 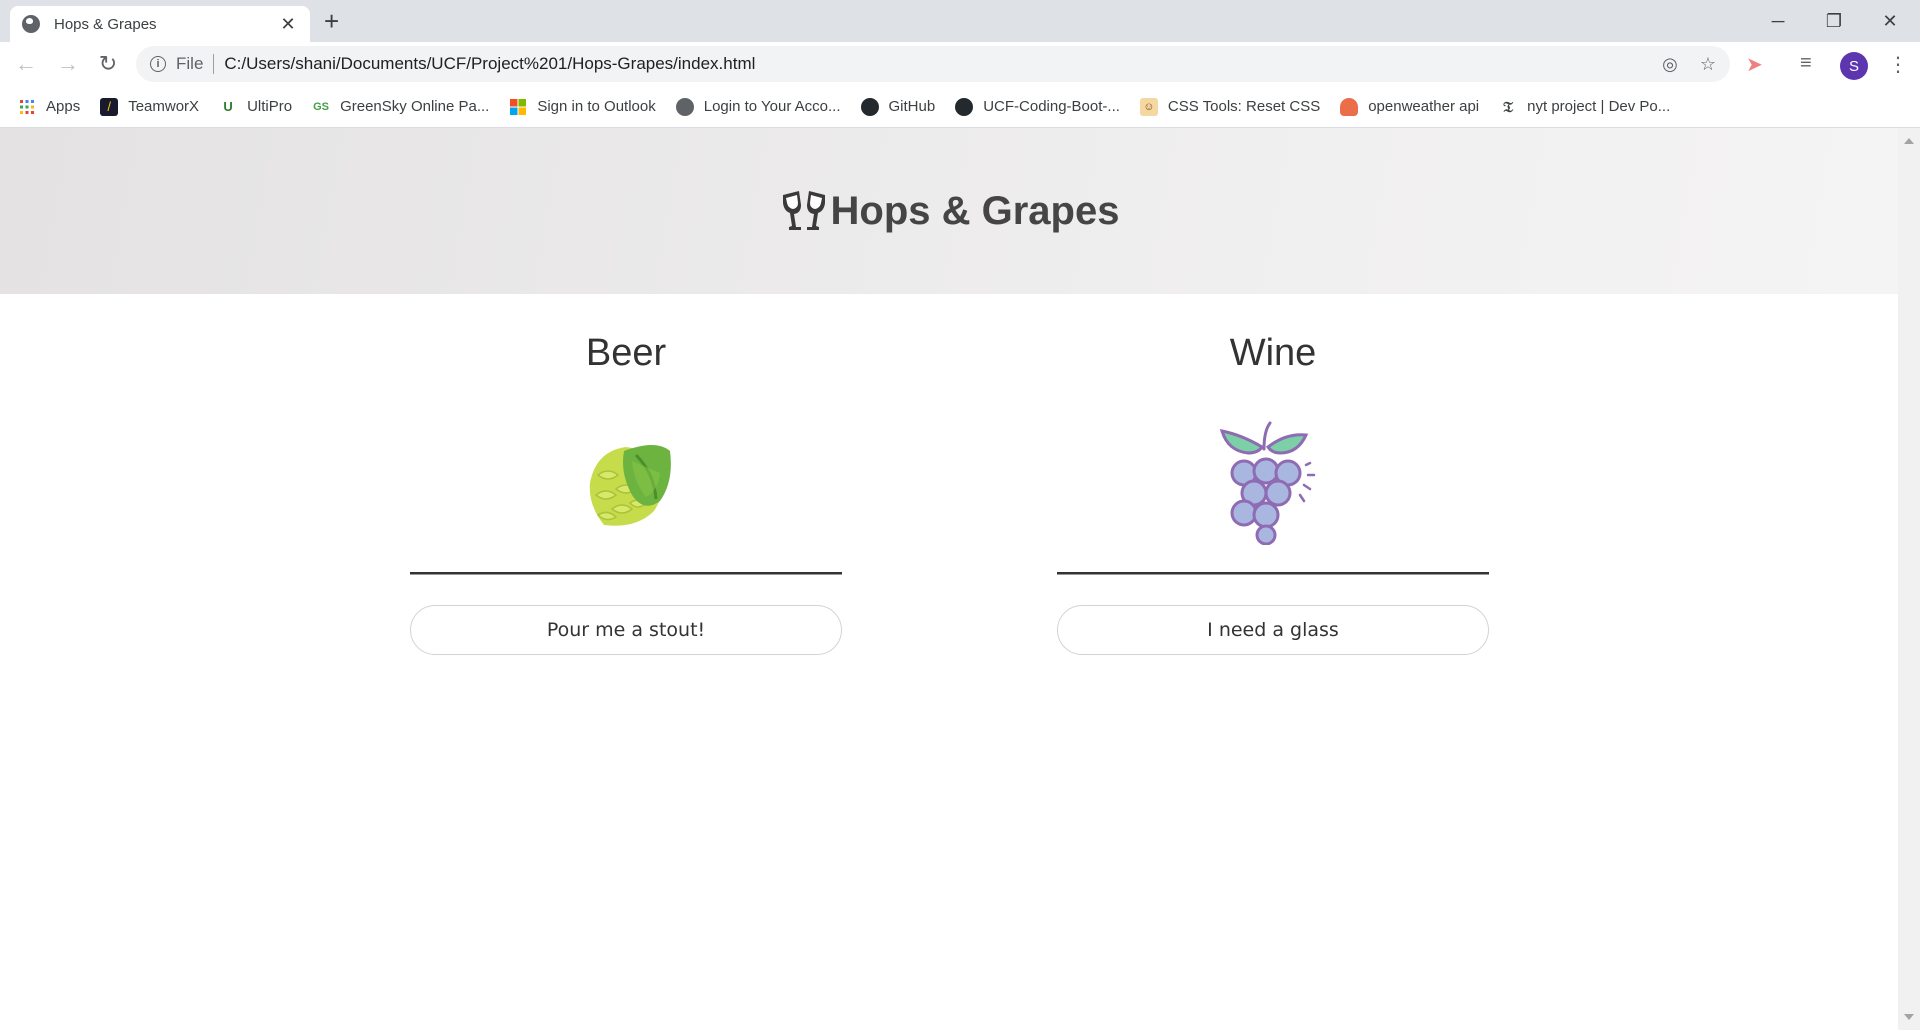 What do you see at coordinates (1670, 64) in the screenshot?
I see `location-target-icon: ◎` at bounding box center [1670, 64].